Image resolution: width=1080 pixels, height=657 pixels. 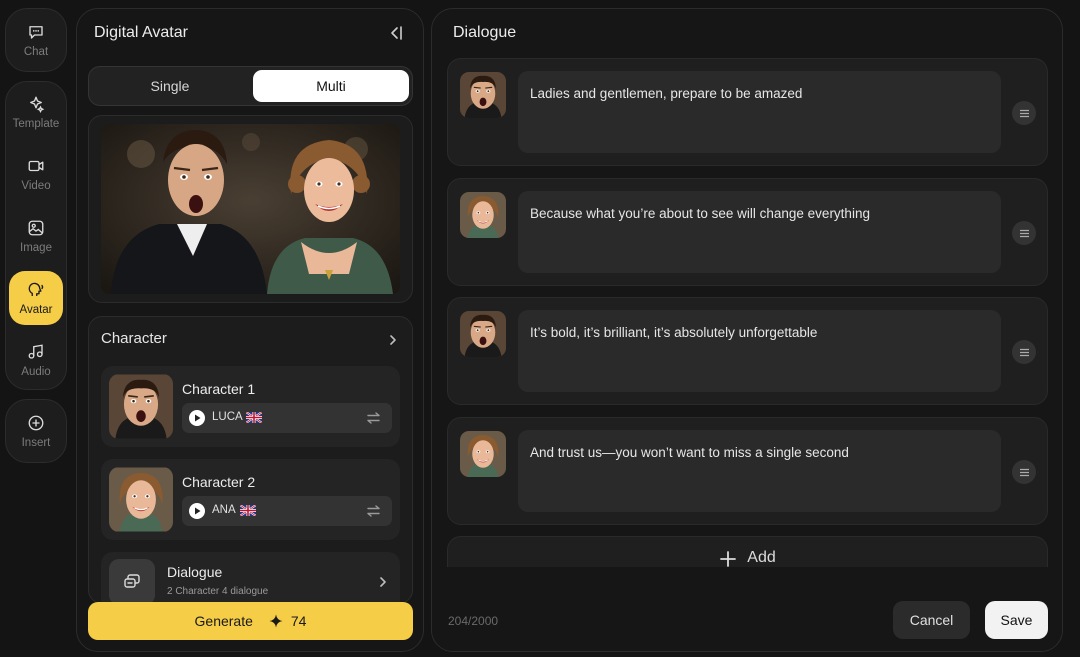 I want to click on character-1-voice-name: LUCA, so click(x=227, y=417).